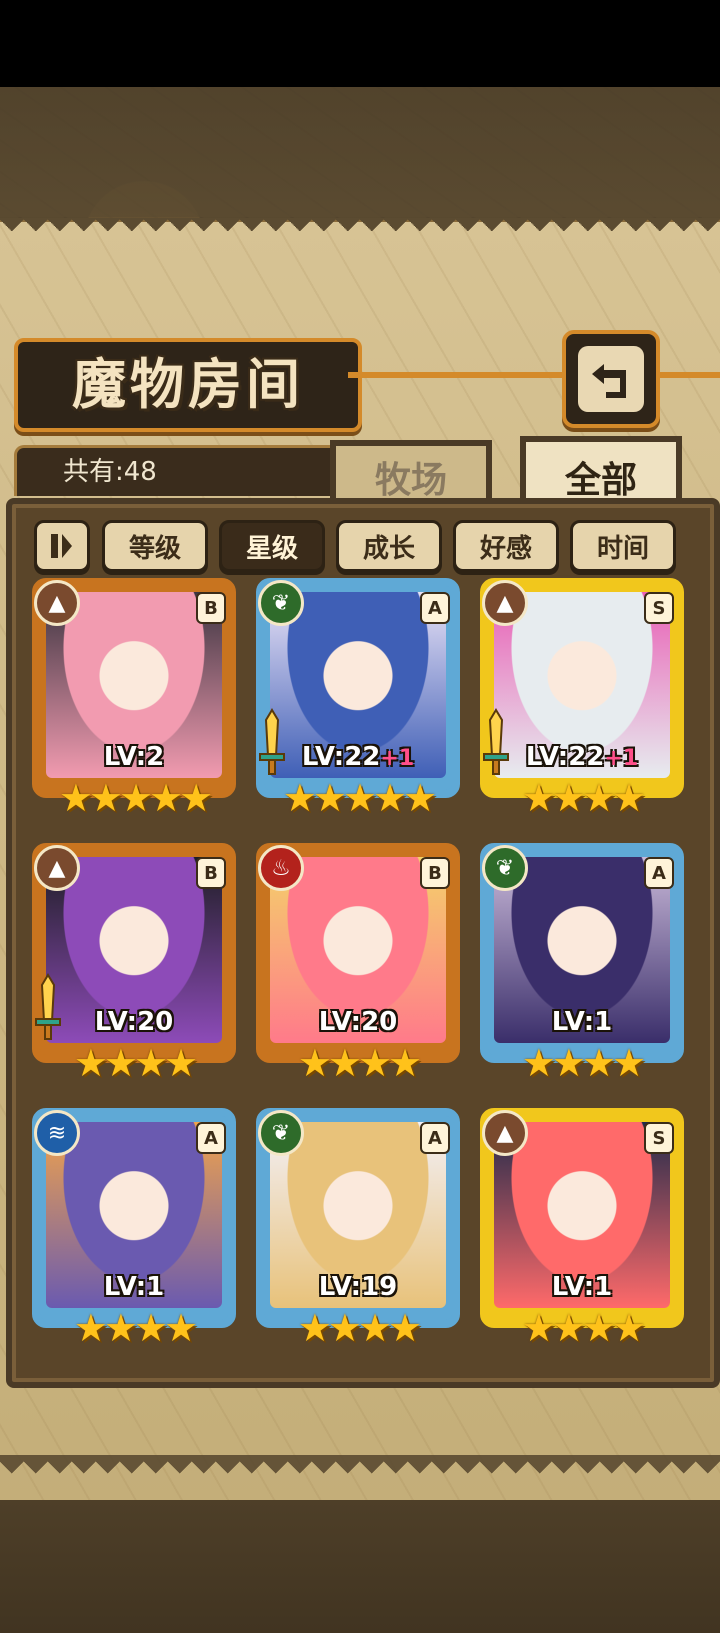  I want to click on monster-level: LV:19, so click(358, 1287).